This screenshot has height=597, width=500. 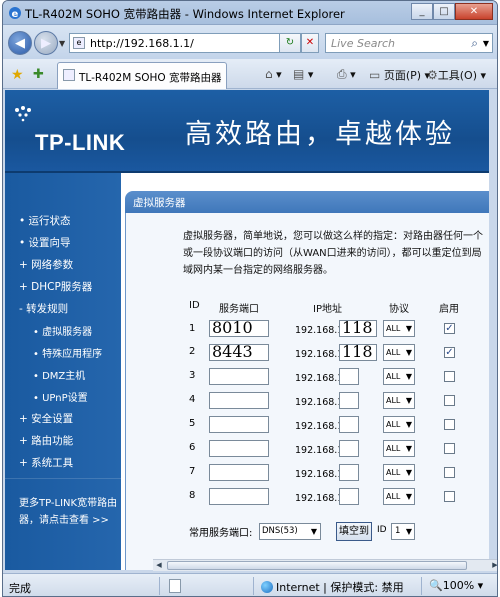 I want to click on favorites-star-icon: ★, so click(x=17, y=75).